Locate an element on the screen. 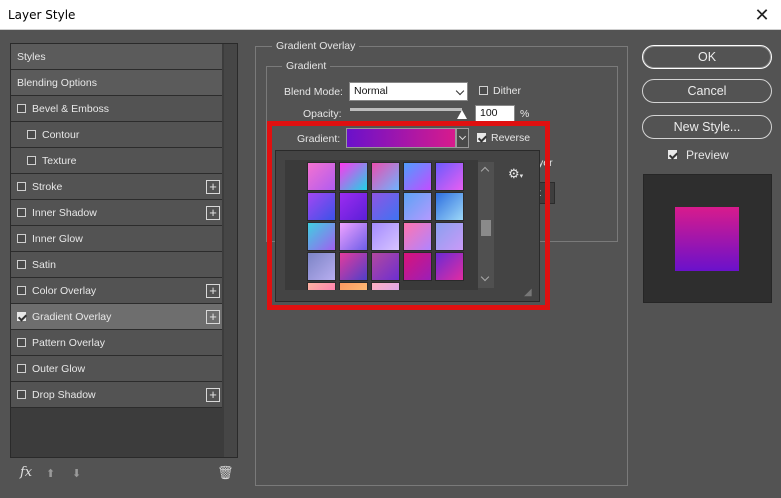 This screenshot has width=781, height=498. dither-checkbox is located at coordinates (483, 90).